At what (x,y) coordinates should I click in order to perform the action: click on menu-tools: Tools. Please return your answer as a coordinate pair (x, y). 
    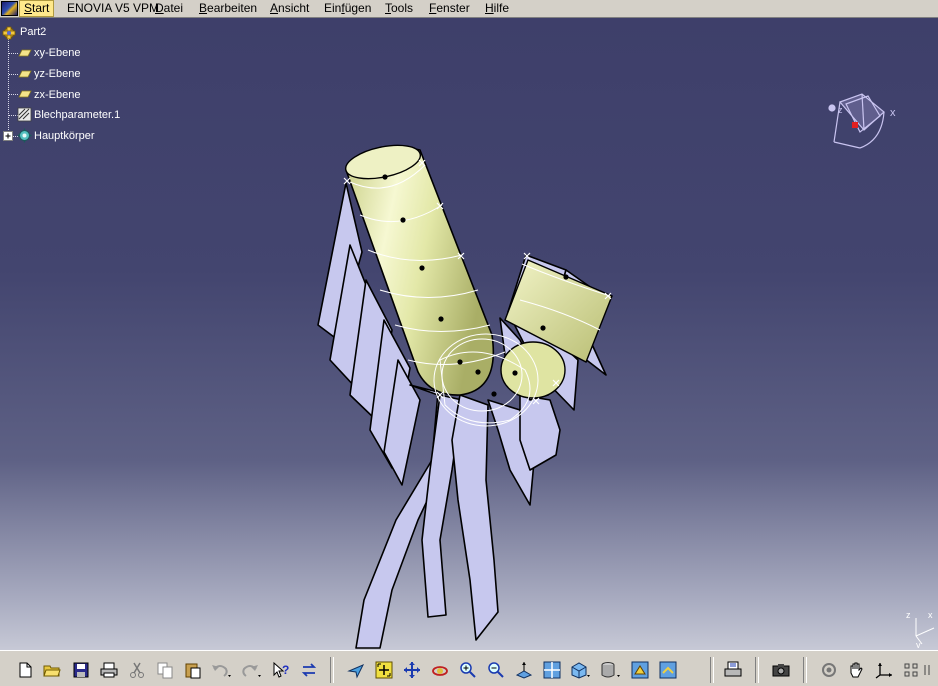
    Looking at the image, I should click on (399, 8).